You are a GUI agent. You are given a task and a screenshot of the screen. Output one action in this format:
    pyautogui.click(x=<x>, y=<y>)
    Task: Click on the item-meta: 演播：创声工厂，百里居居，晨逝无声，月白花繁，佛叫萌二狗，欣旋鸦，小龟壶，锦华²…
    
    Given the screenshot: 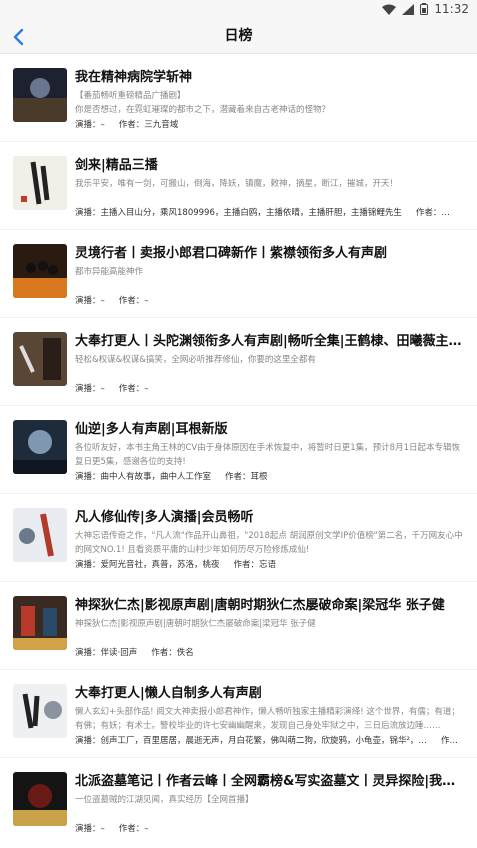 What is the action you would take?
    pyautogui.click(x=270, y=741)
    